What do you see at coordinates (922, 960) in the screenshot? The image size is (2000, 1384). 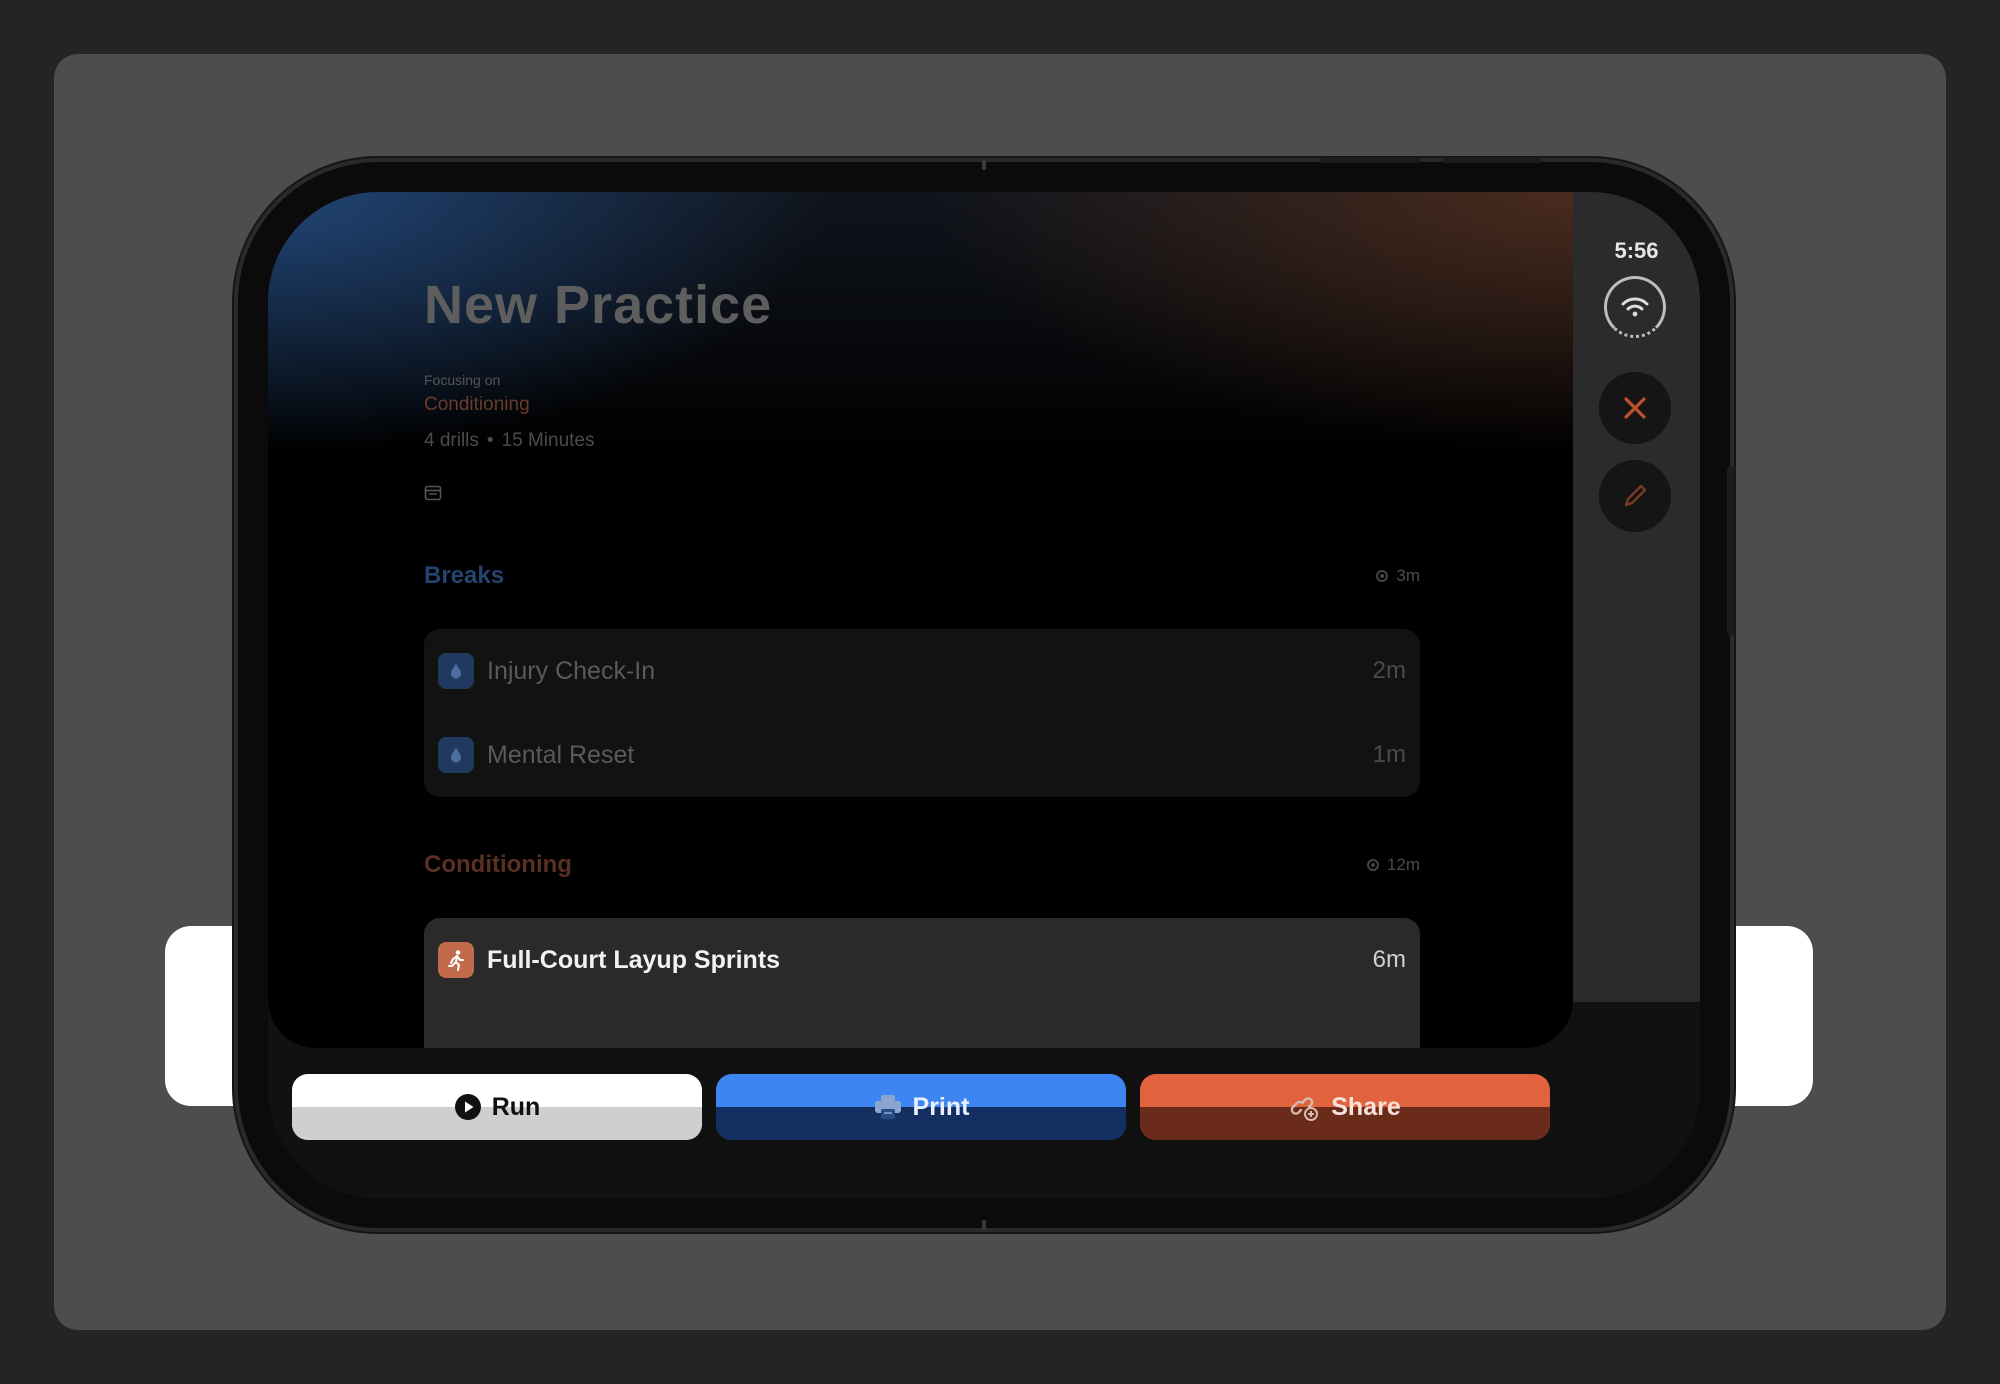 I see `list-item: Full-Court Layup Sprints 6m` at bounding box center [922, 960].